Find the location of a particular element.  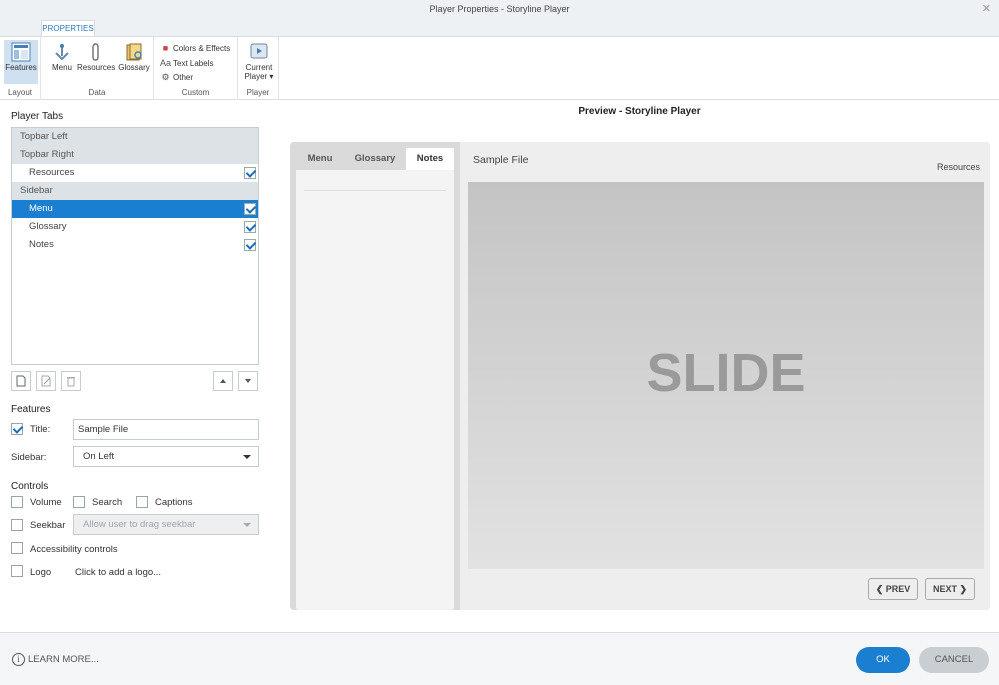

list-group-sidebar: Sidebar is located at coordinates (135, 191).